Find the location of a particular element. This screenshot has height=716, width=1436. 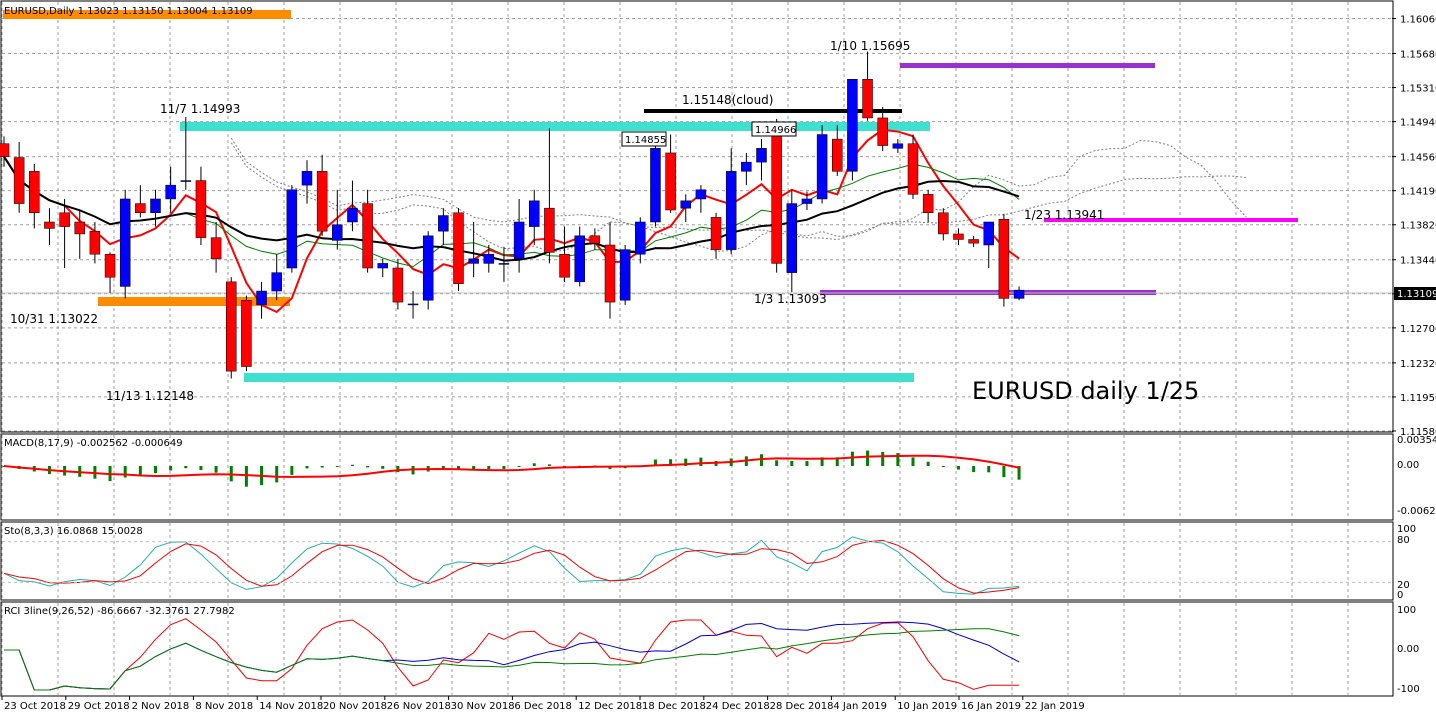

zone-cyan-upper is located at coordinates (555, 126).